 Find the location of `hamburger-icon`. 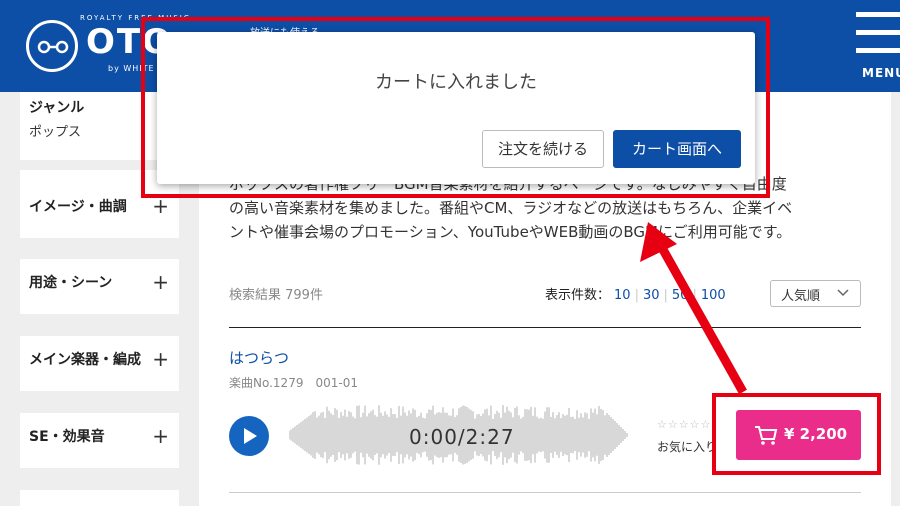

hamburger-icon is located at coordinates (878, 14).